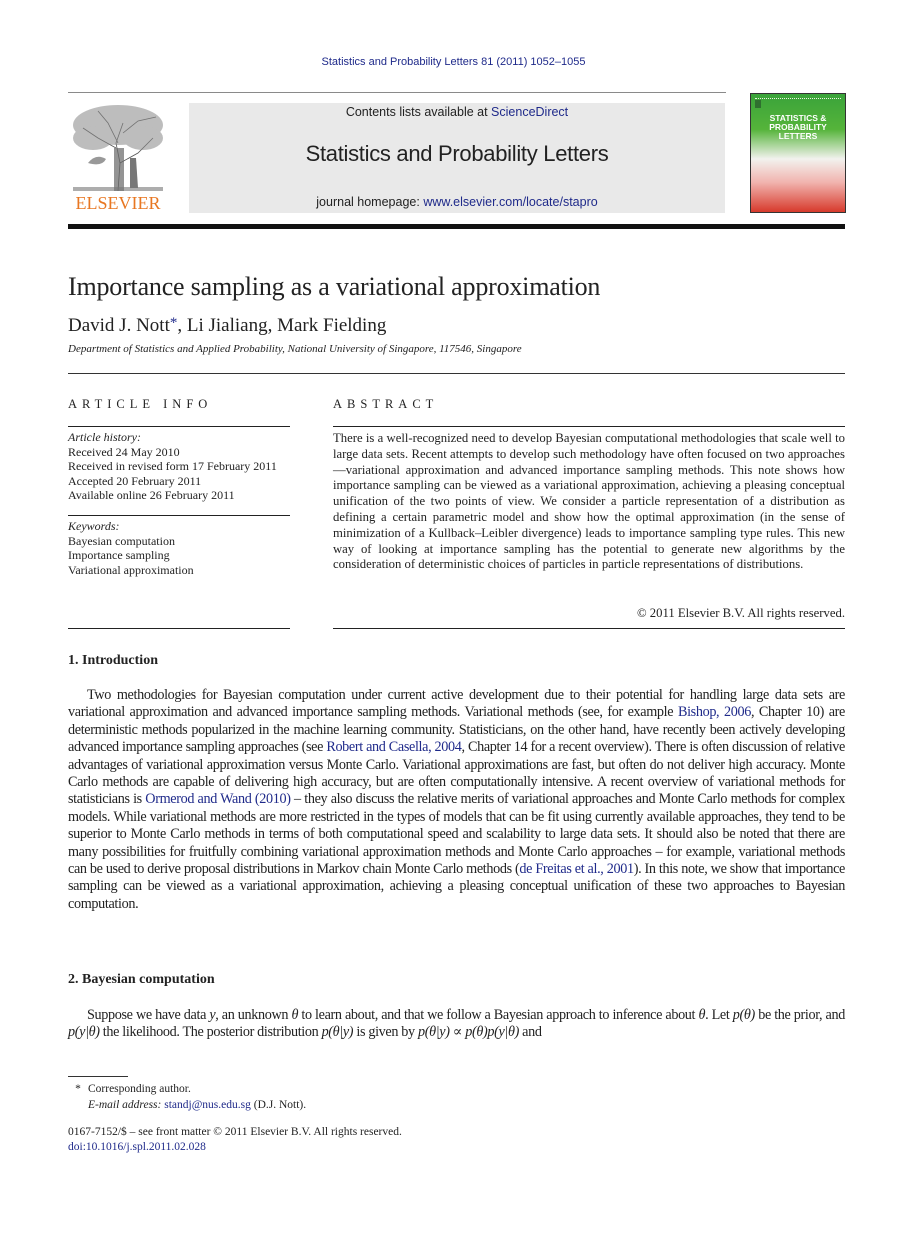 The image size is (907, 1238). I want to click on history-entry: Accepted 20 February 2011, so click(135, 480).